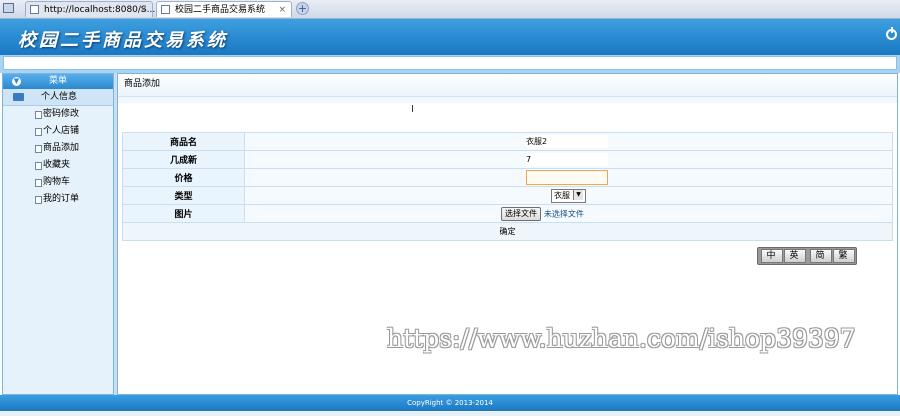 The image size is (900, 416). I want to click on image-label: 图片, so click(183, 213).